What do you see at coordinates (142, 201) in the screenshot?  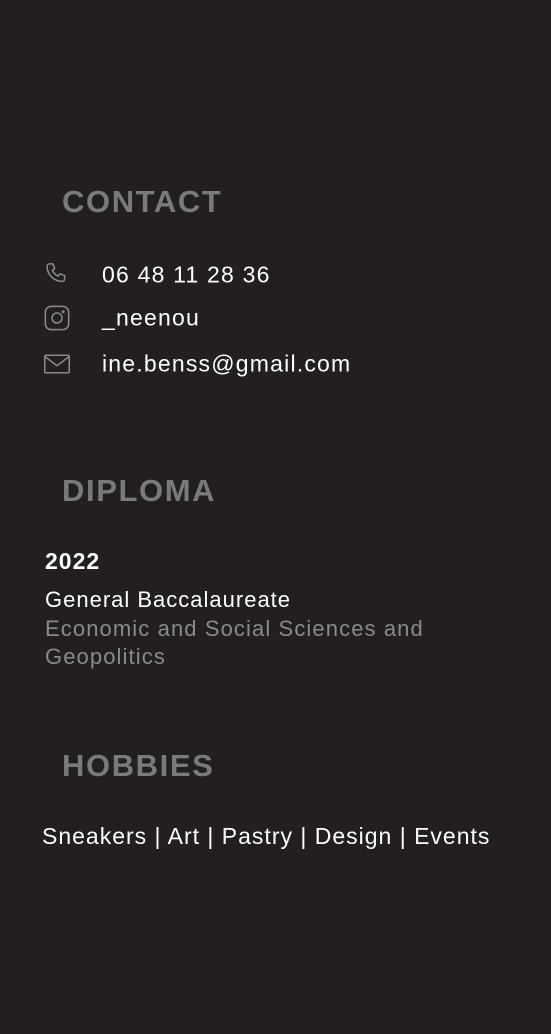 I see `contact-heading: CONTACT` at bounding box center [142, 201].